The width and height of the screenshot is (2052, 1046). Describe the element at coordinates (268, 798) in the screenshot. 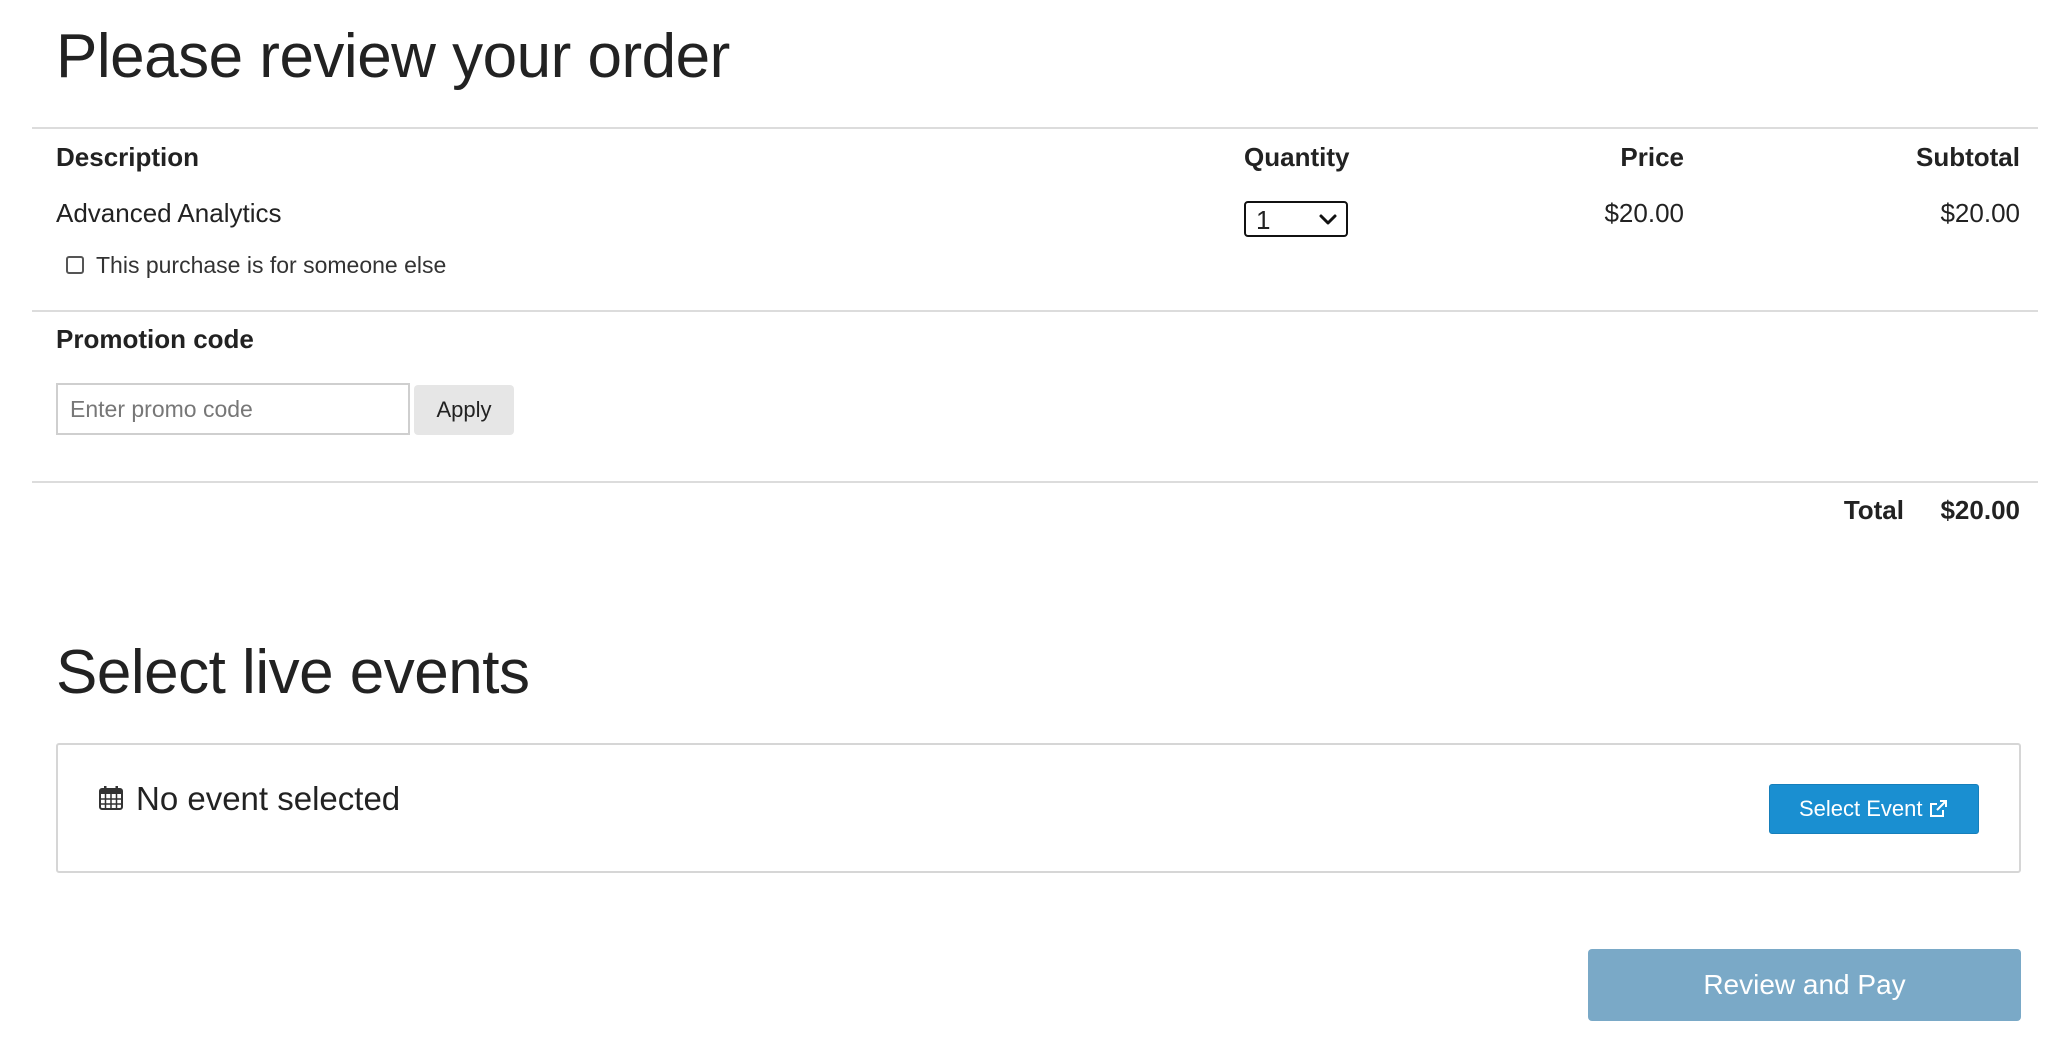

I see `no-event-selected-text: No event selected` at that location.